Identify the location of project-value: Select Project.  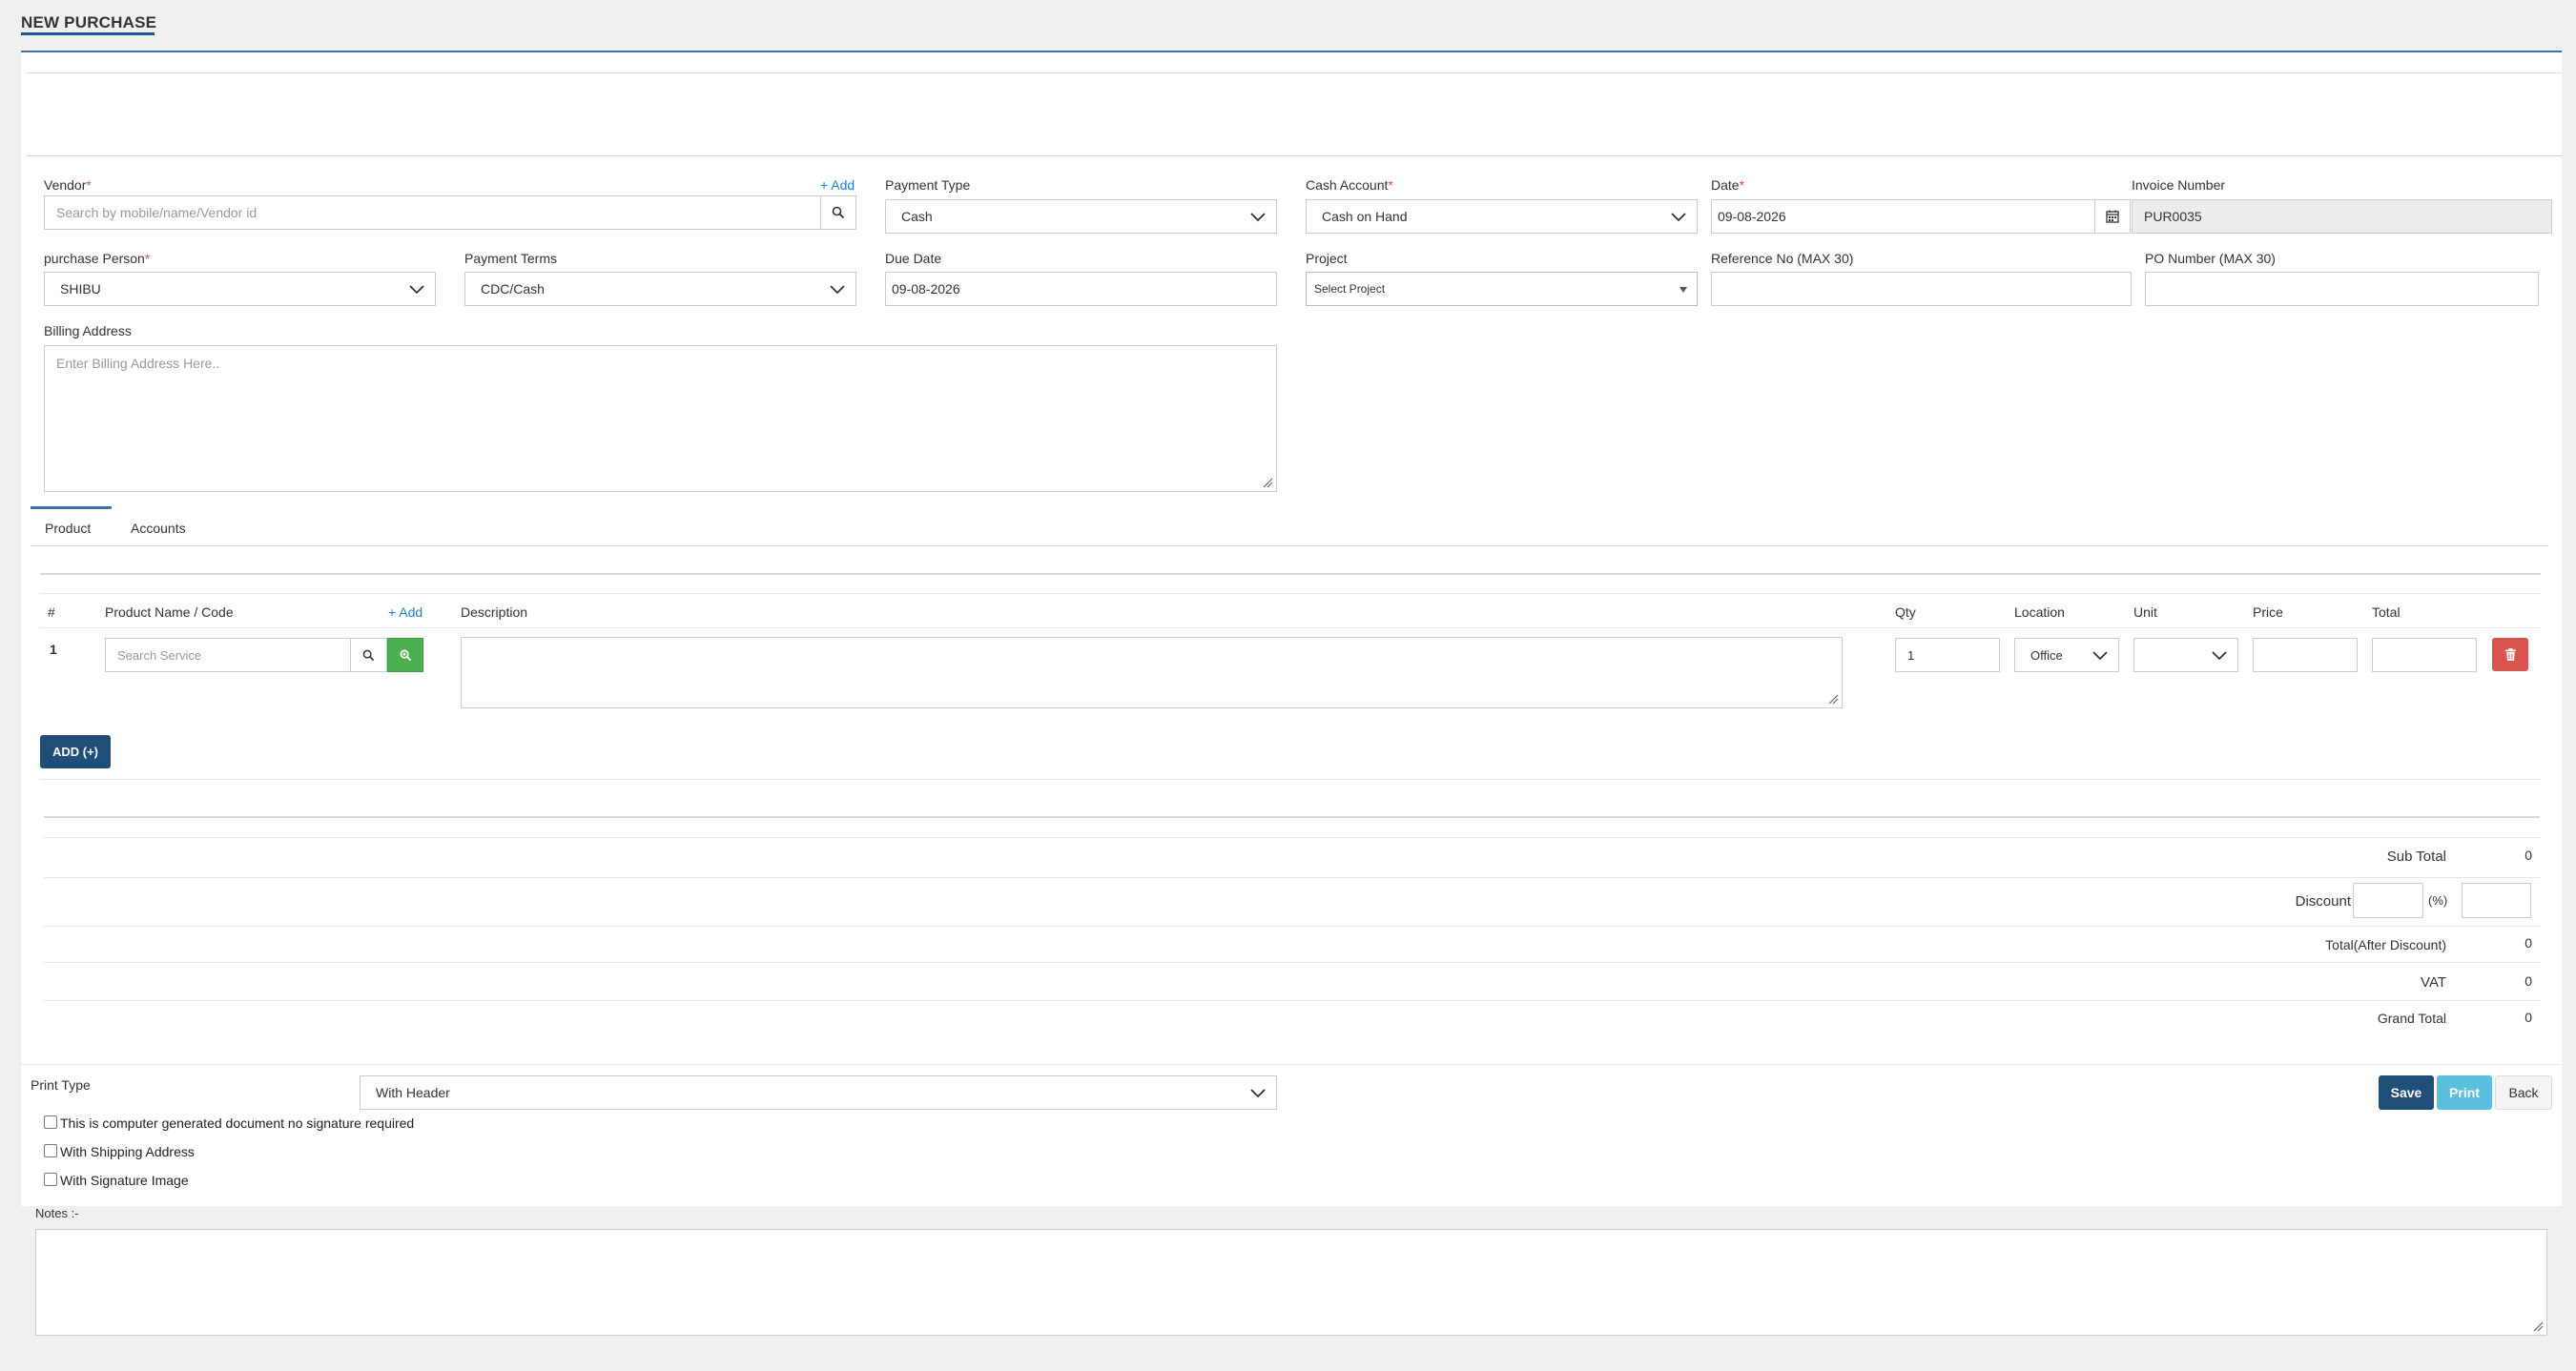
(1350, 289).